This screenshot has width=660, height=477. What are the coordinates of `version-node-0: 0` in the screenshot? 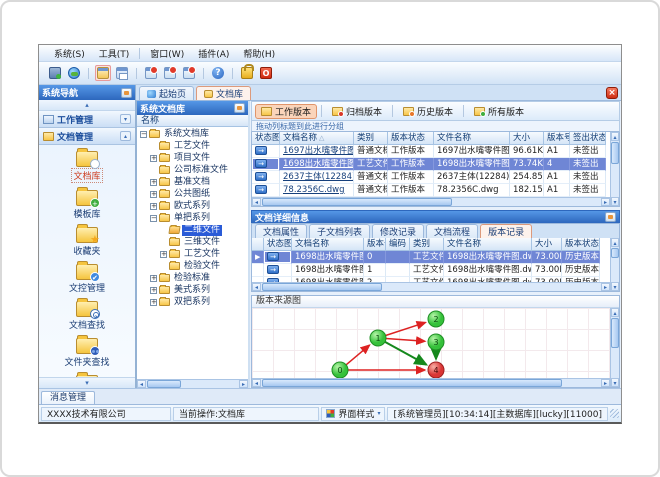 It's located at (340, 370).